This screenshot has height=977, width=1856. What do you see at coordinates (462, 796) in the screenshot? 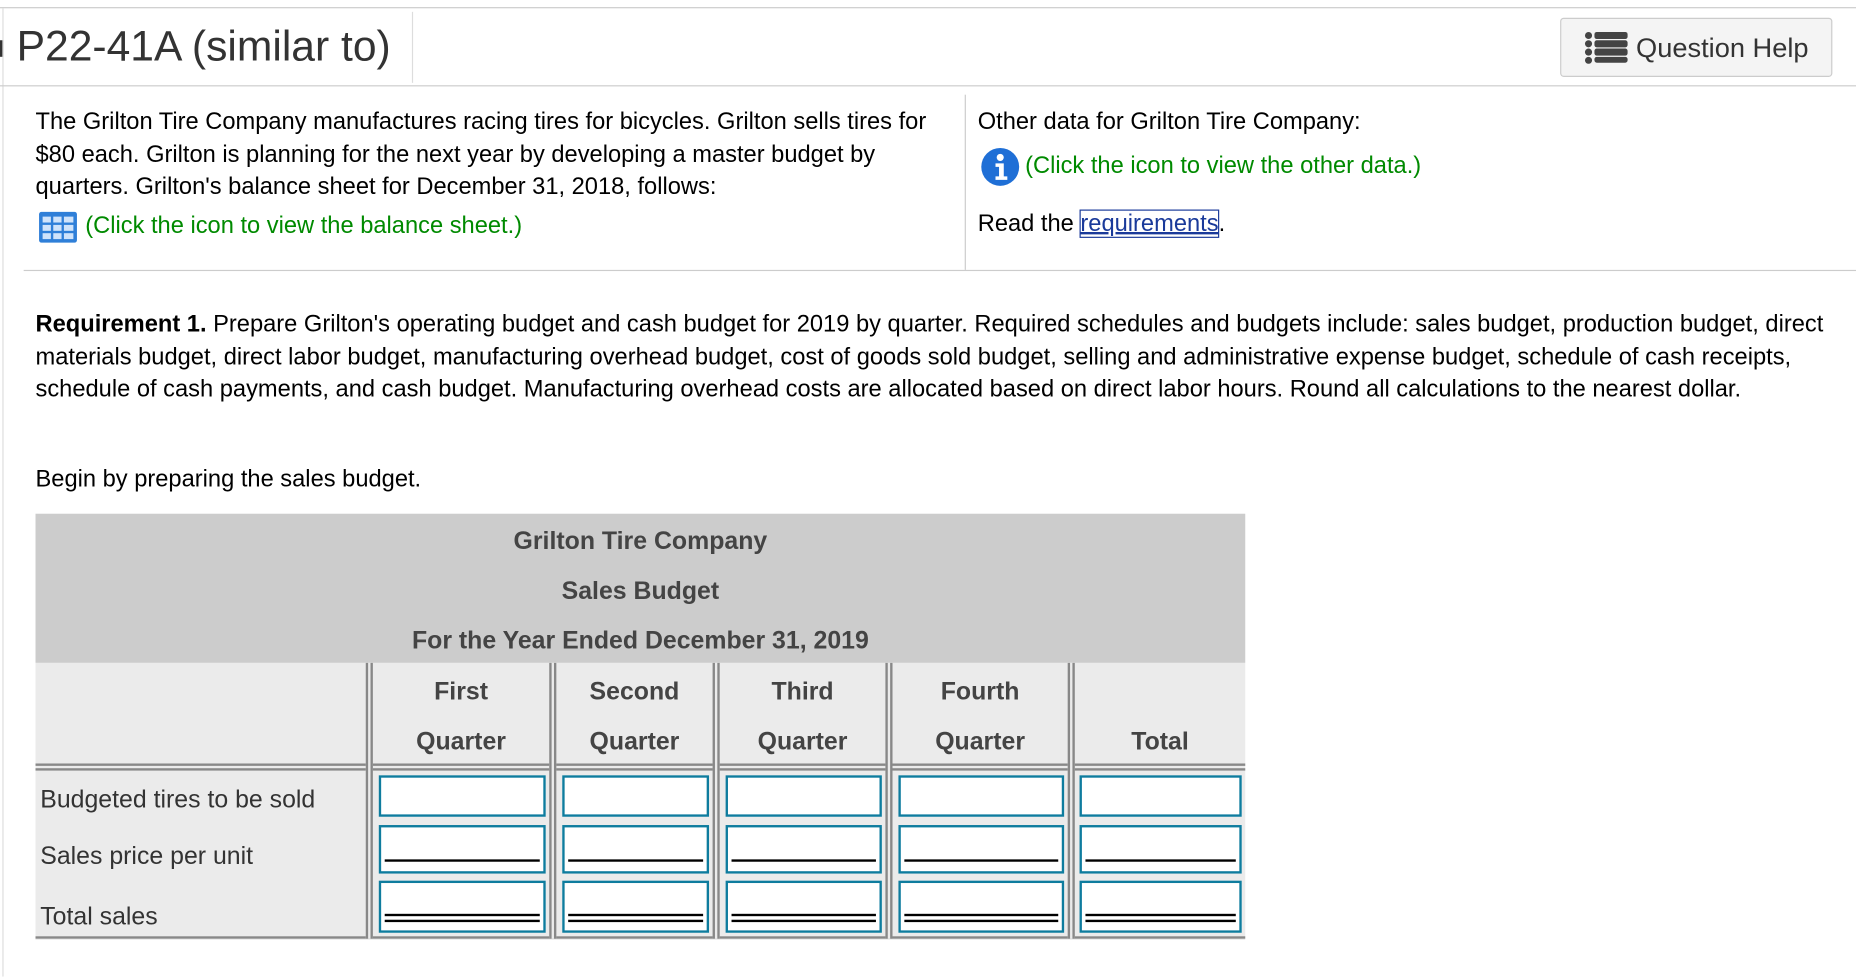
I see `input-tires-col1` at bounding box center [462, 796].